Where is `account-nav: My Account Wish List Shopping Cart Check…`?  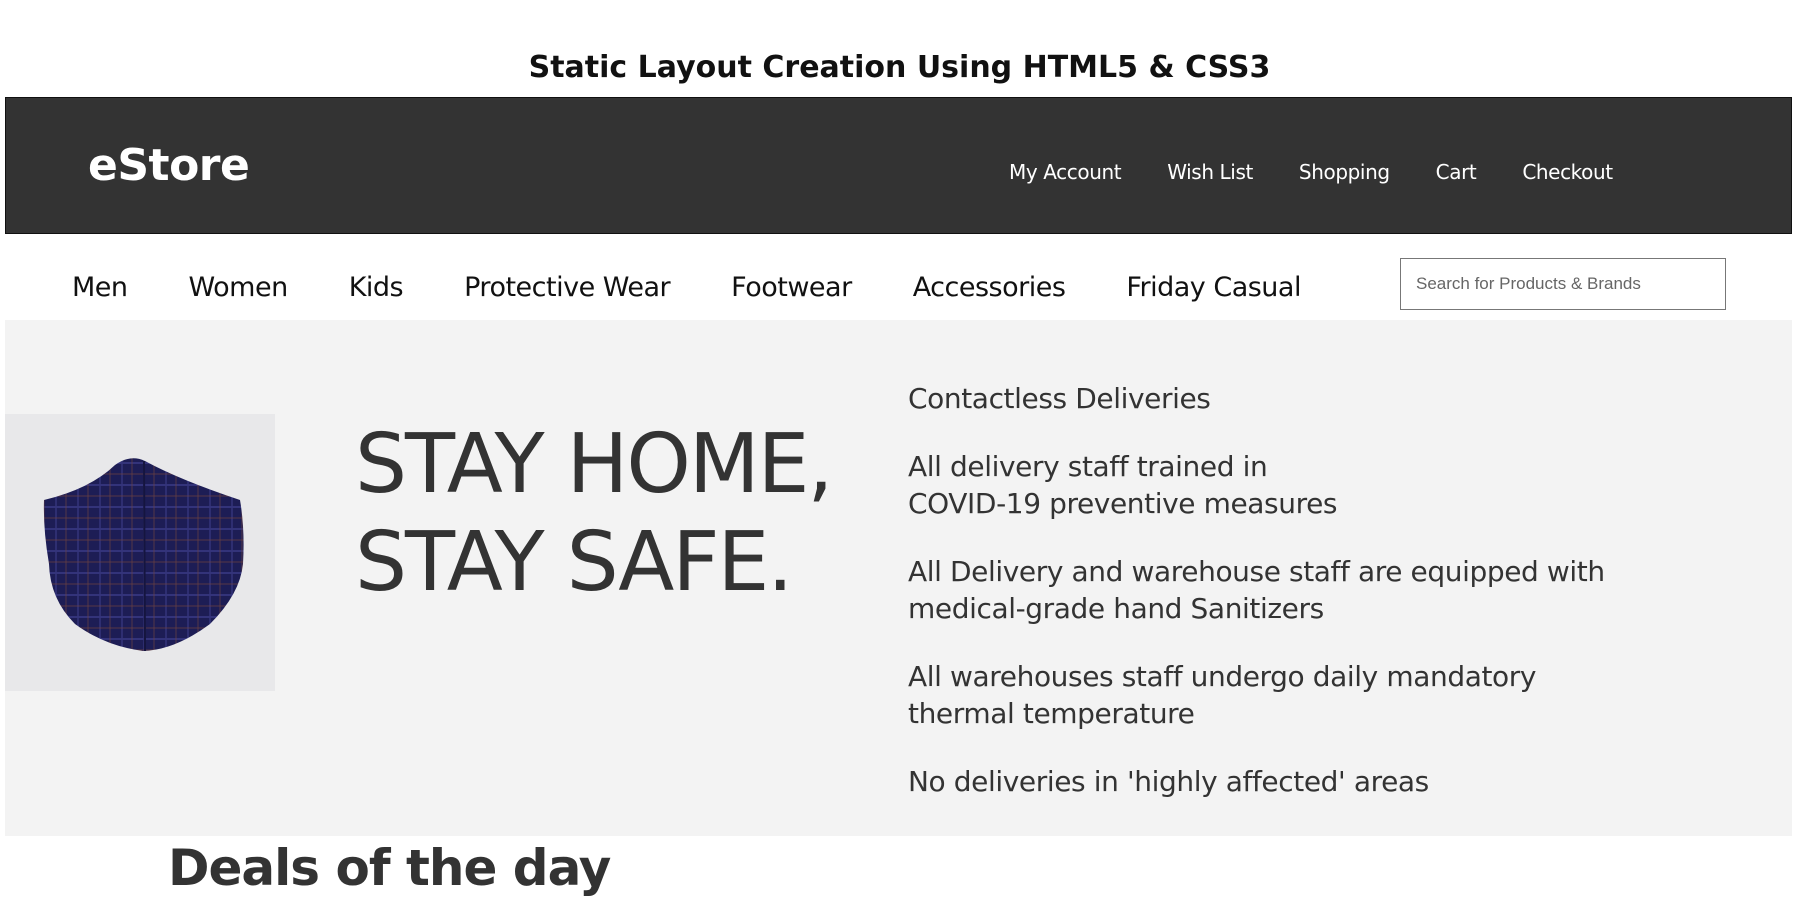 account-nav: My Account Wish List Shopping Cart Check… is located at coordinates (1311, 172).